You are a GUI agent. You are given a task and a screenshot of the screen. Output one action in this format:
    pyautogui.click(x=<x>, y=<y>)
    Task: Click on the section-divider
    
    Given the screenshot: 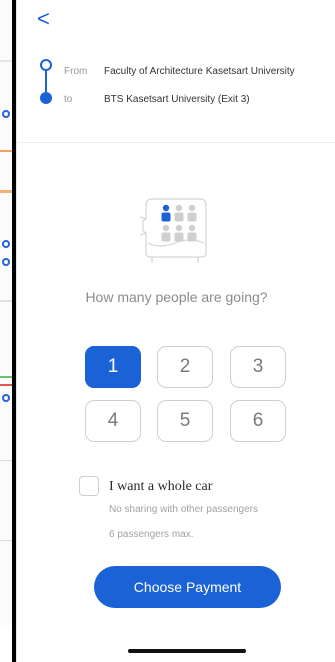 What is the action you would take?
    pyautogui.click(x=176, y=142)
    